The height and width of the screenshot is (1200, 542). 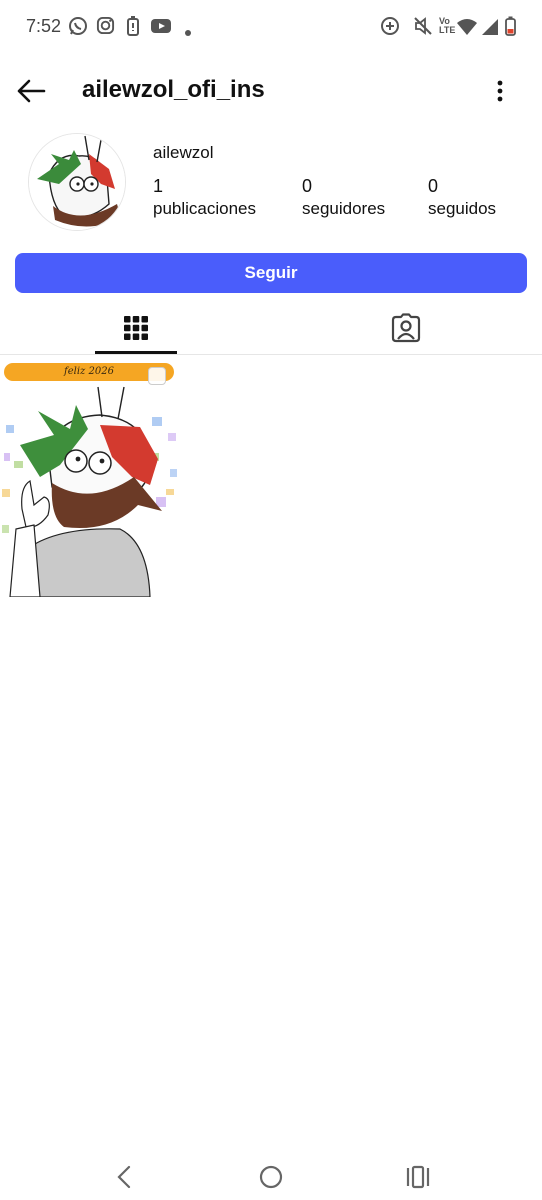 I want to click on battery-saver-icon, so click(x=133, y=28).